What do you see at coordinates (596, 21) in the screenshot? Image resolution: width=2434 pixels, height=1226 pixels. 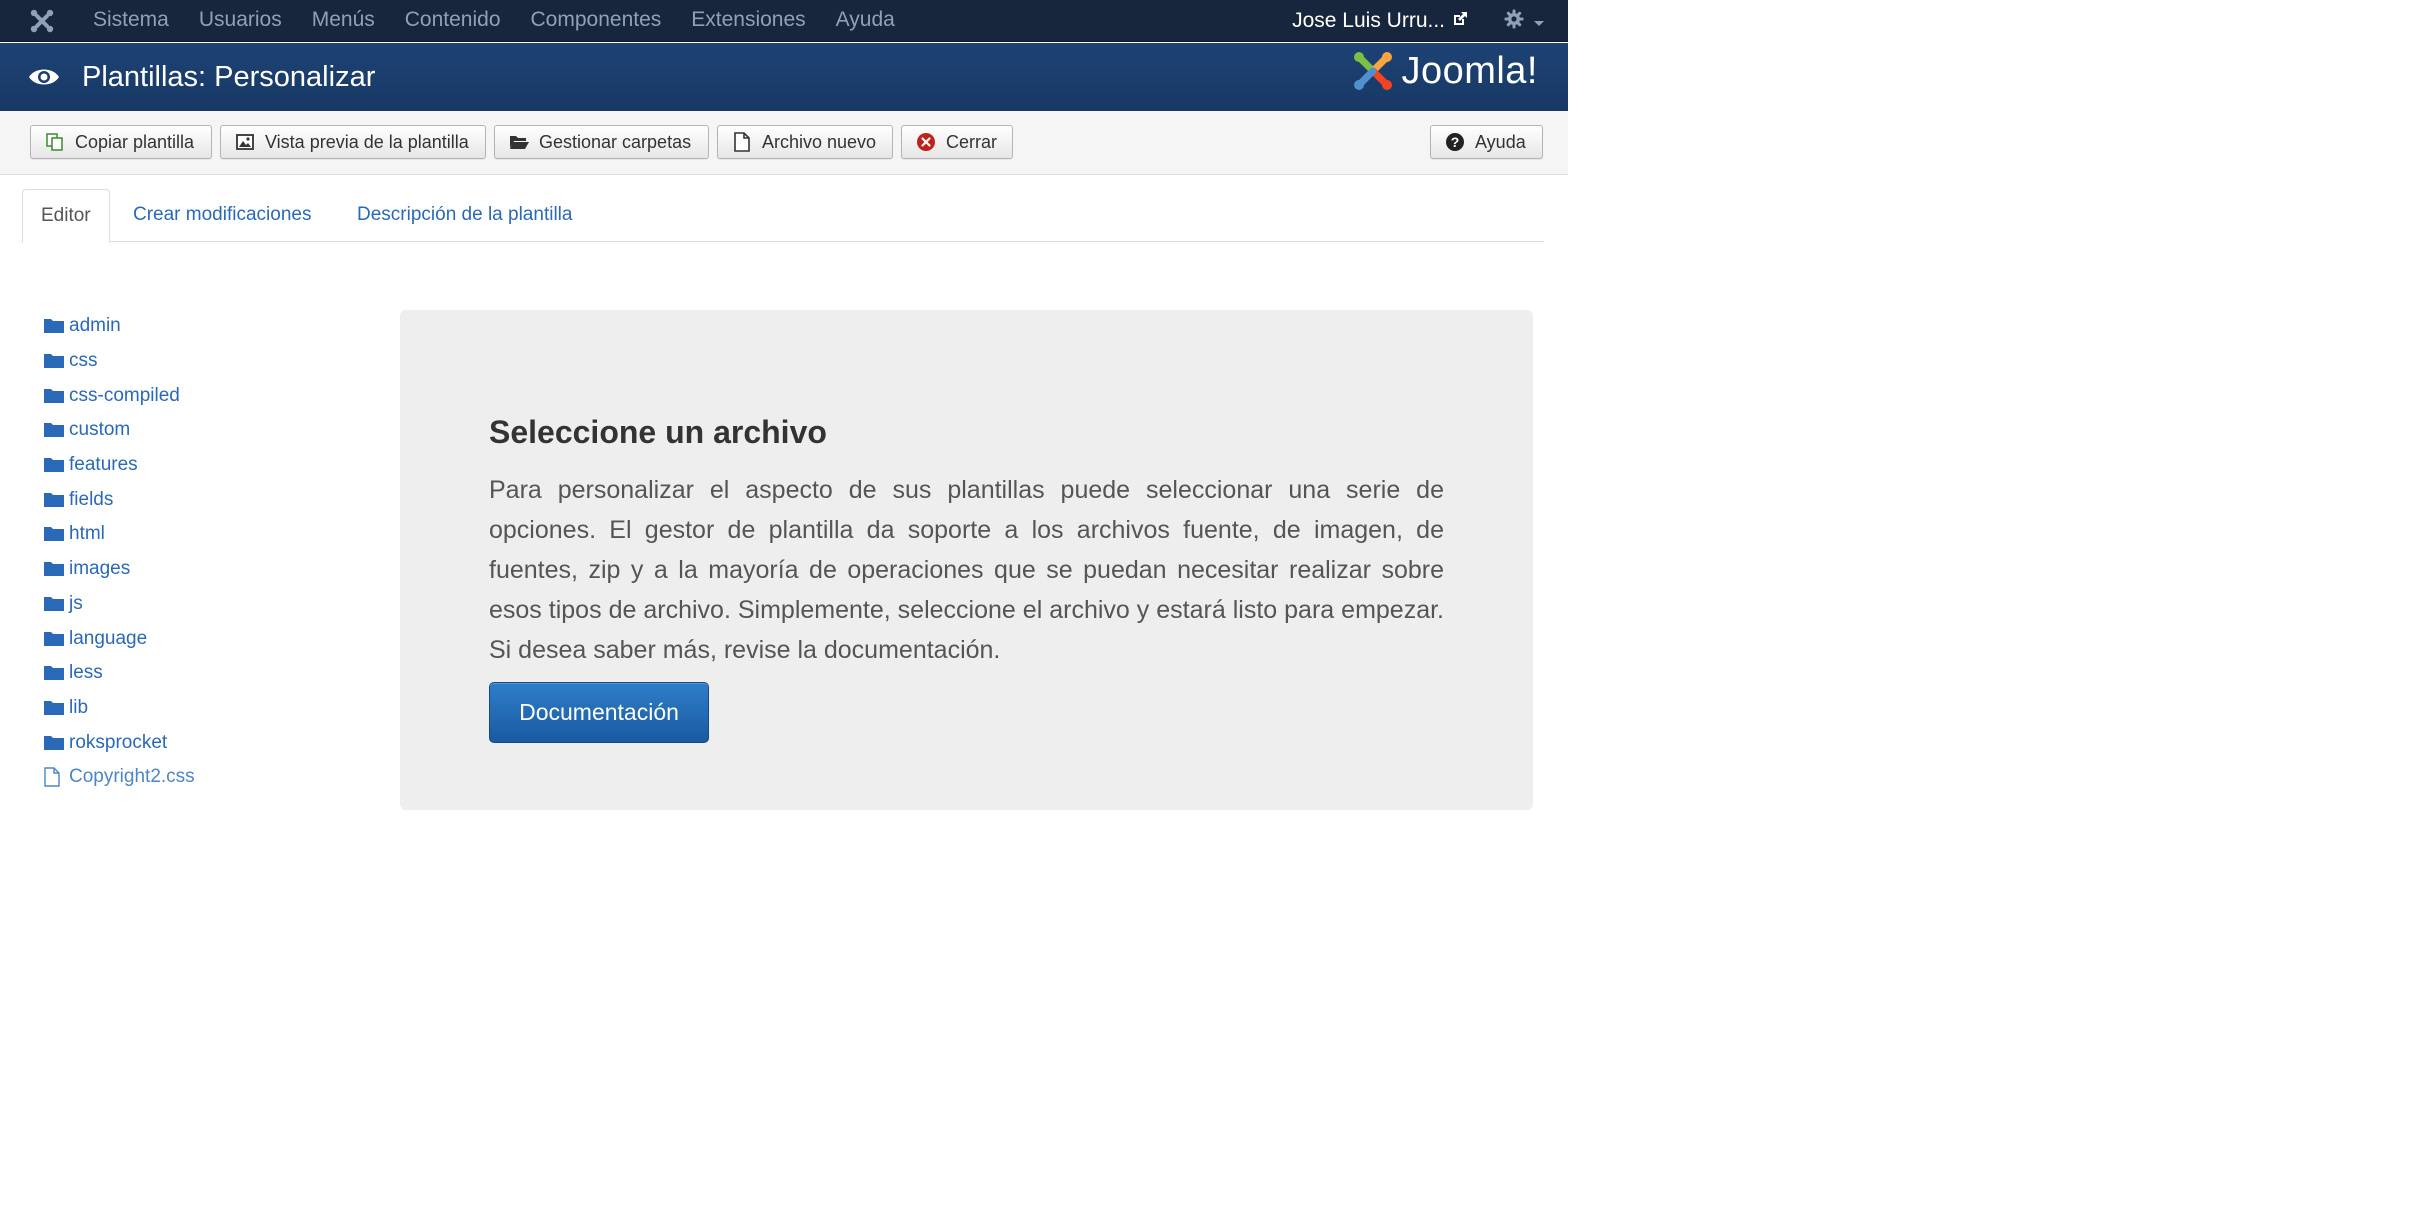 I see `menu-componentes: Componentes` at bounding box center [596, 21].